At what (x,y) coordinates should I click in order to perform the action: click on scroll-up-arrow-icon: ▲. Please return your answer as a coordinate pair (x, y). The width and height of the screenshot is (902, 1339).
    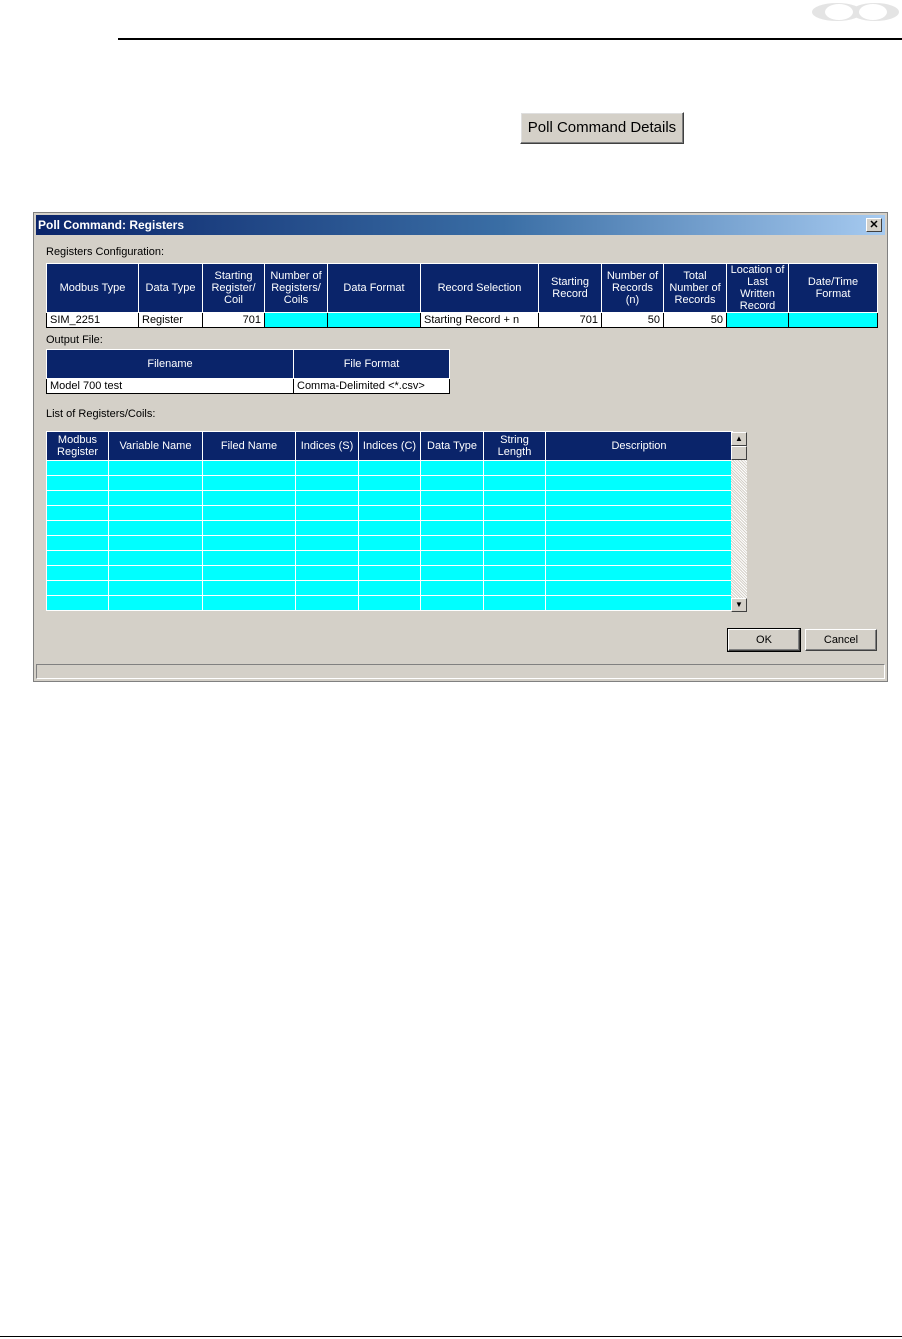
    Looking at the image, I should click on (739, 439).